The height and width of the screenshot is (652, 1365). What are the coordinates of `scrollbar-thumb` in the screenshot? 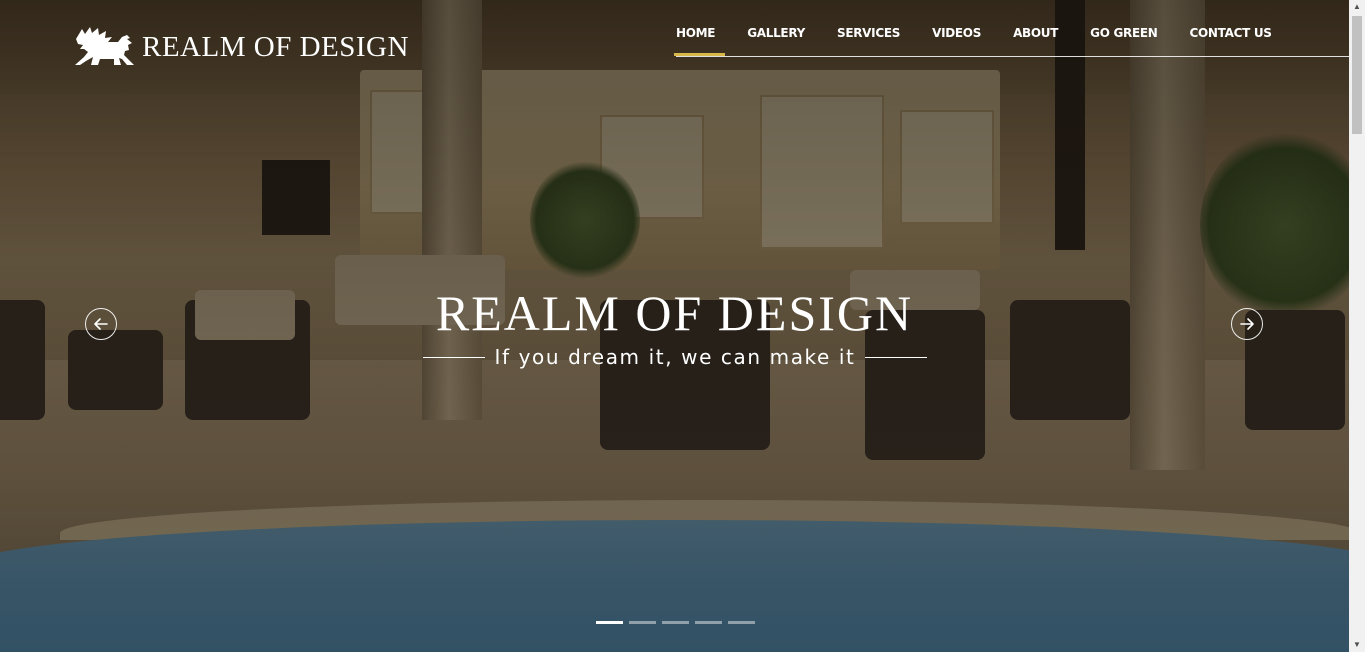 It's located at (1357, 75).